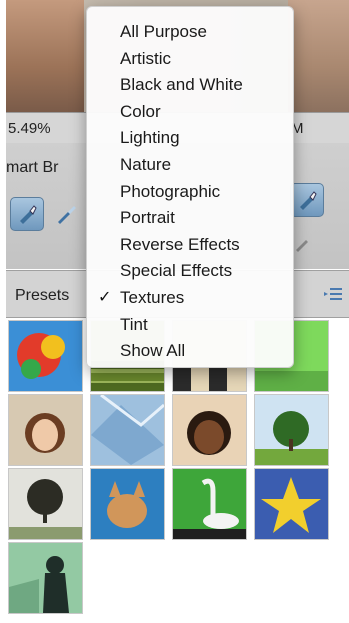  Describe the element at coordinates (146, 164) in the screenshot. I see `menu-item-label: Nature` at that location.